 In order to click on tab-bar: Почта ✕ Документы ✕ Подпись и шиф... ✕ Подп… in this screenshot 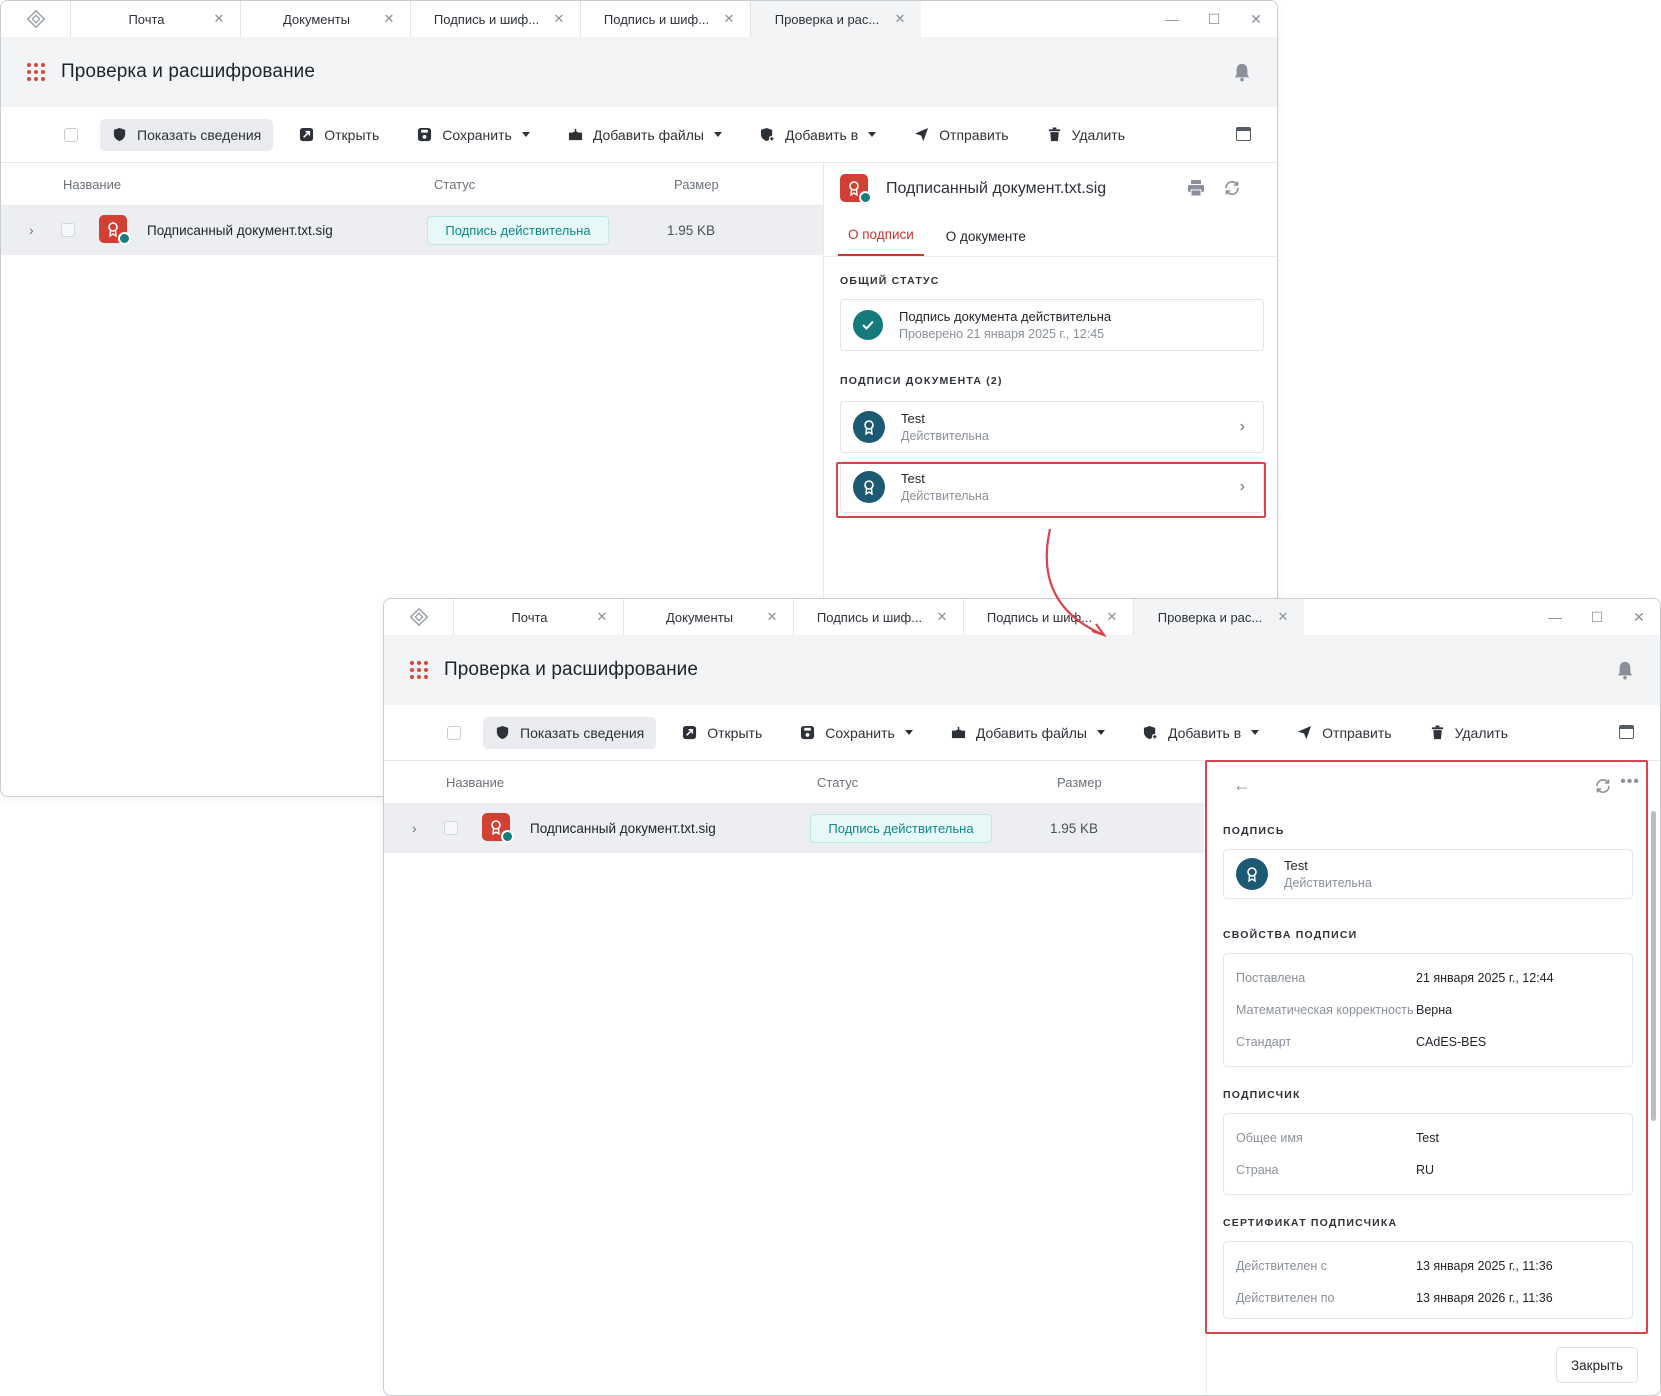, I will do `click(1022, 617)`.